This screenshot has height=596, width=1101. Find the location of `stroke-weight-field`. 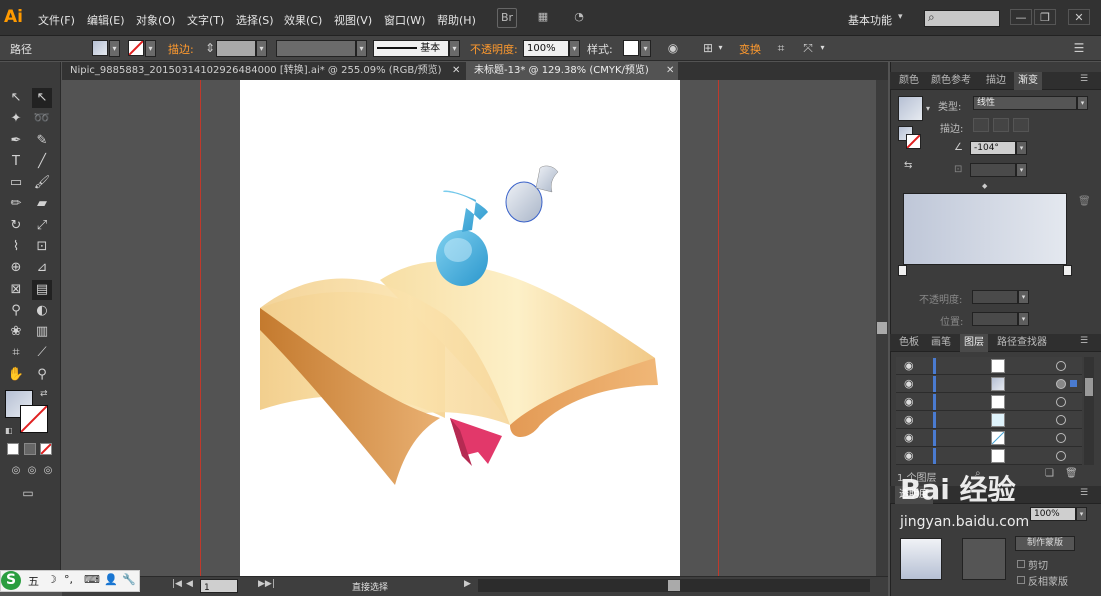

stroke-weight-field is located at coordinates (236, 48).